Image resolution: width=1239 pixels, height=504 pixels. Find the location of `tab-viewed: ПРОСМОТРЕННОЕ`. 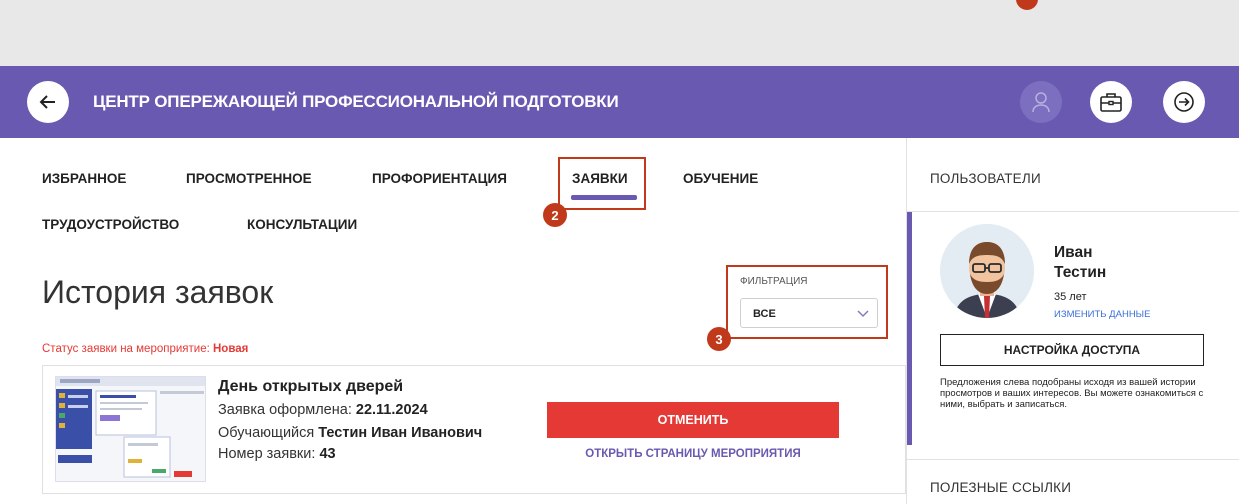

tab-viewed: ПРОСМОТРЕННОЕ is located at coordinates (249, 178).